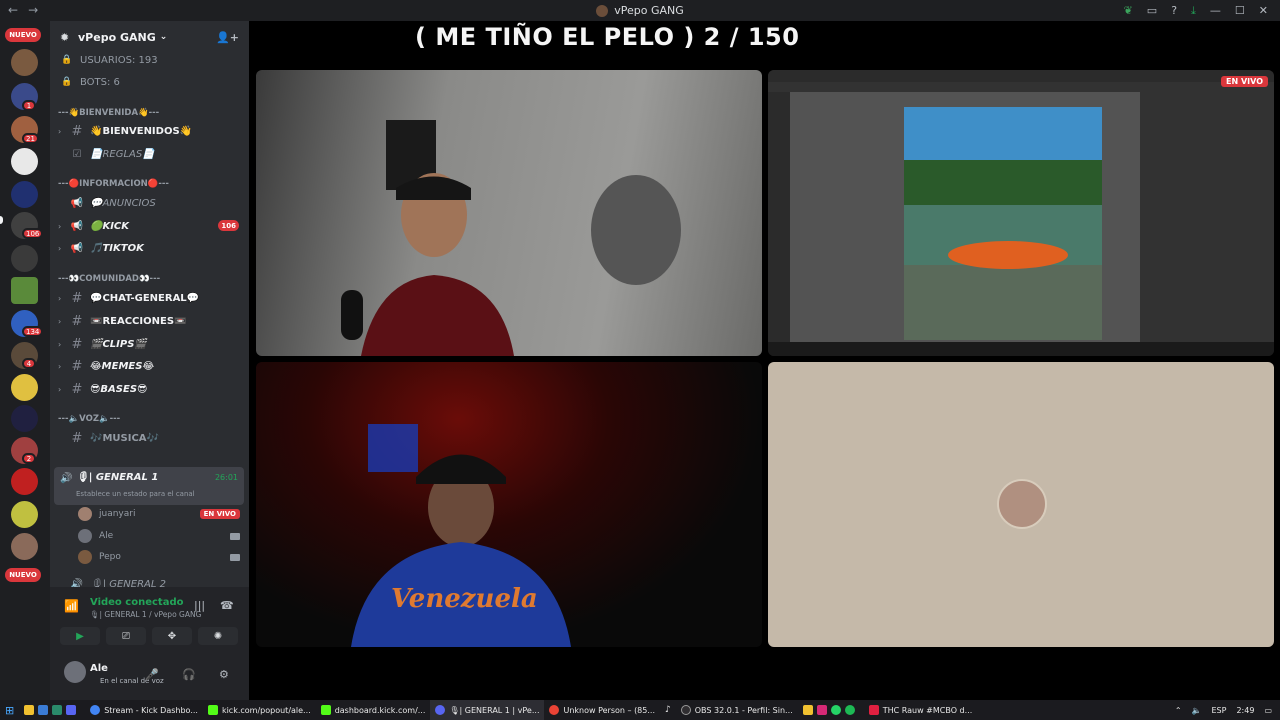 The width and height of the screenshot is (1280, 720). I want to click on channel-kick: › 📢 🟢KICK, so click(150, 226).